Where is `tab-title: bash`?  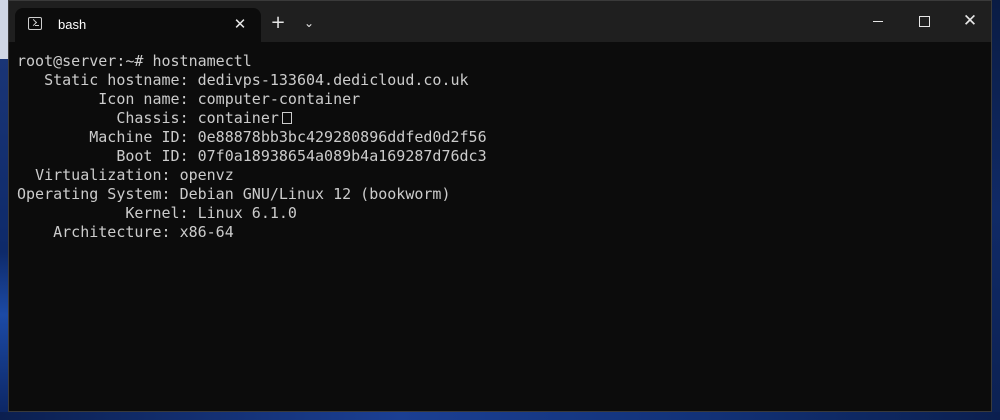
tab-title: bash is located at coordinates (72, 24).